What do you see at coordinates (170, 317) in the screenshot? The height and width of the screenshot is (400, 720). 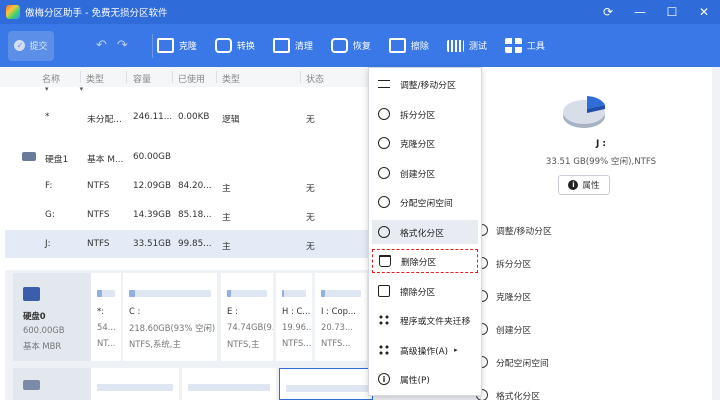 I see `partition-card-c: C : 218.60GB(93% 空闲) NTFS,系统,主` at bounding box center [170, 317].